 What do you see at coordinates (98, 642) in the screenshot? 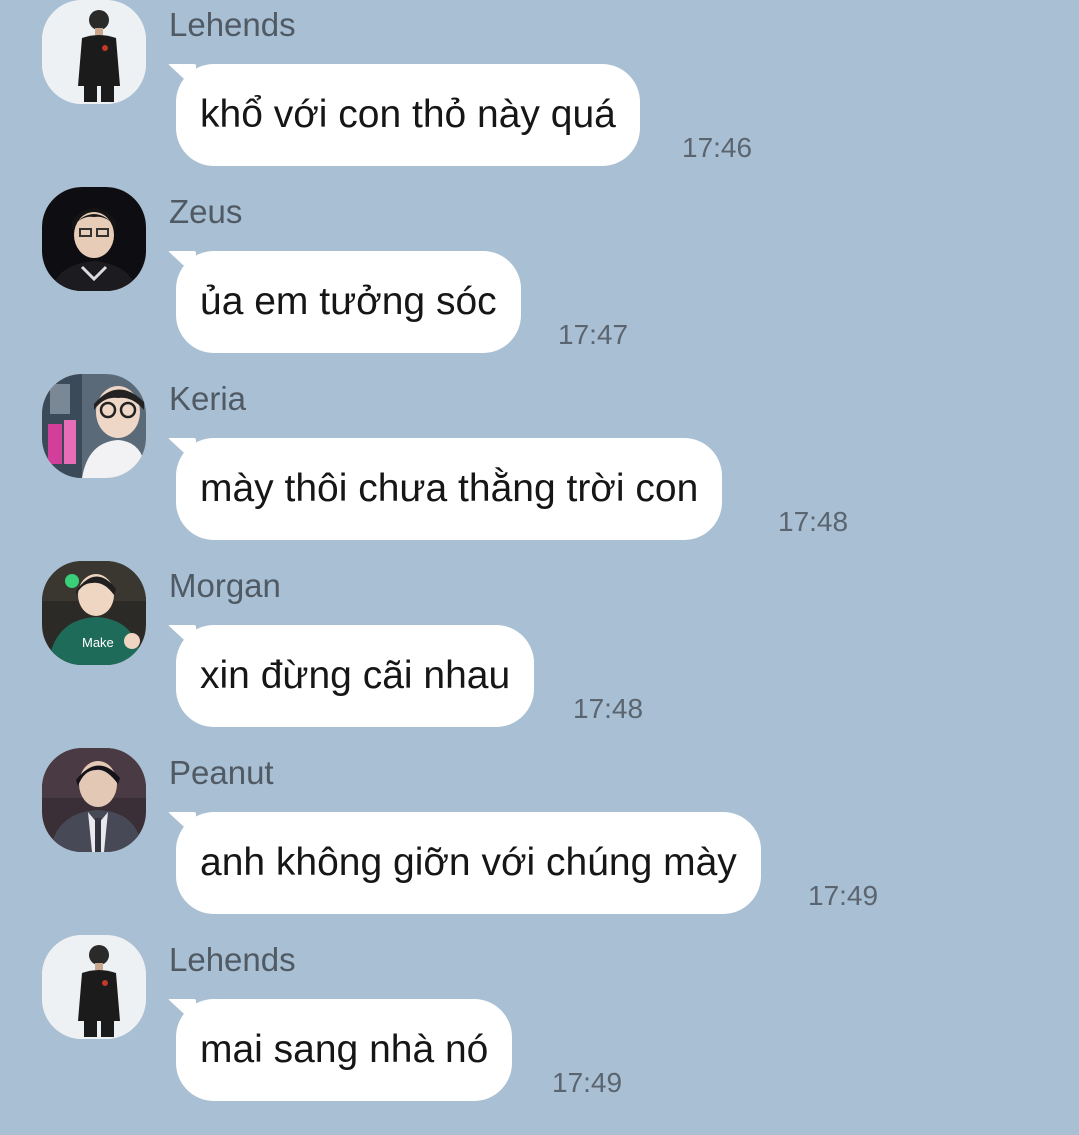
I see `shirt-print: Make` at bounding box center [98, 642].